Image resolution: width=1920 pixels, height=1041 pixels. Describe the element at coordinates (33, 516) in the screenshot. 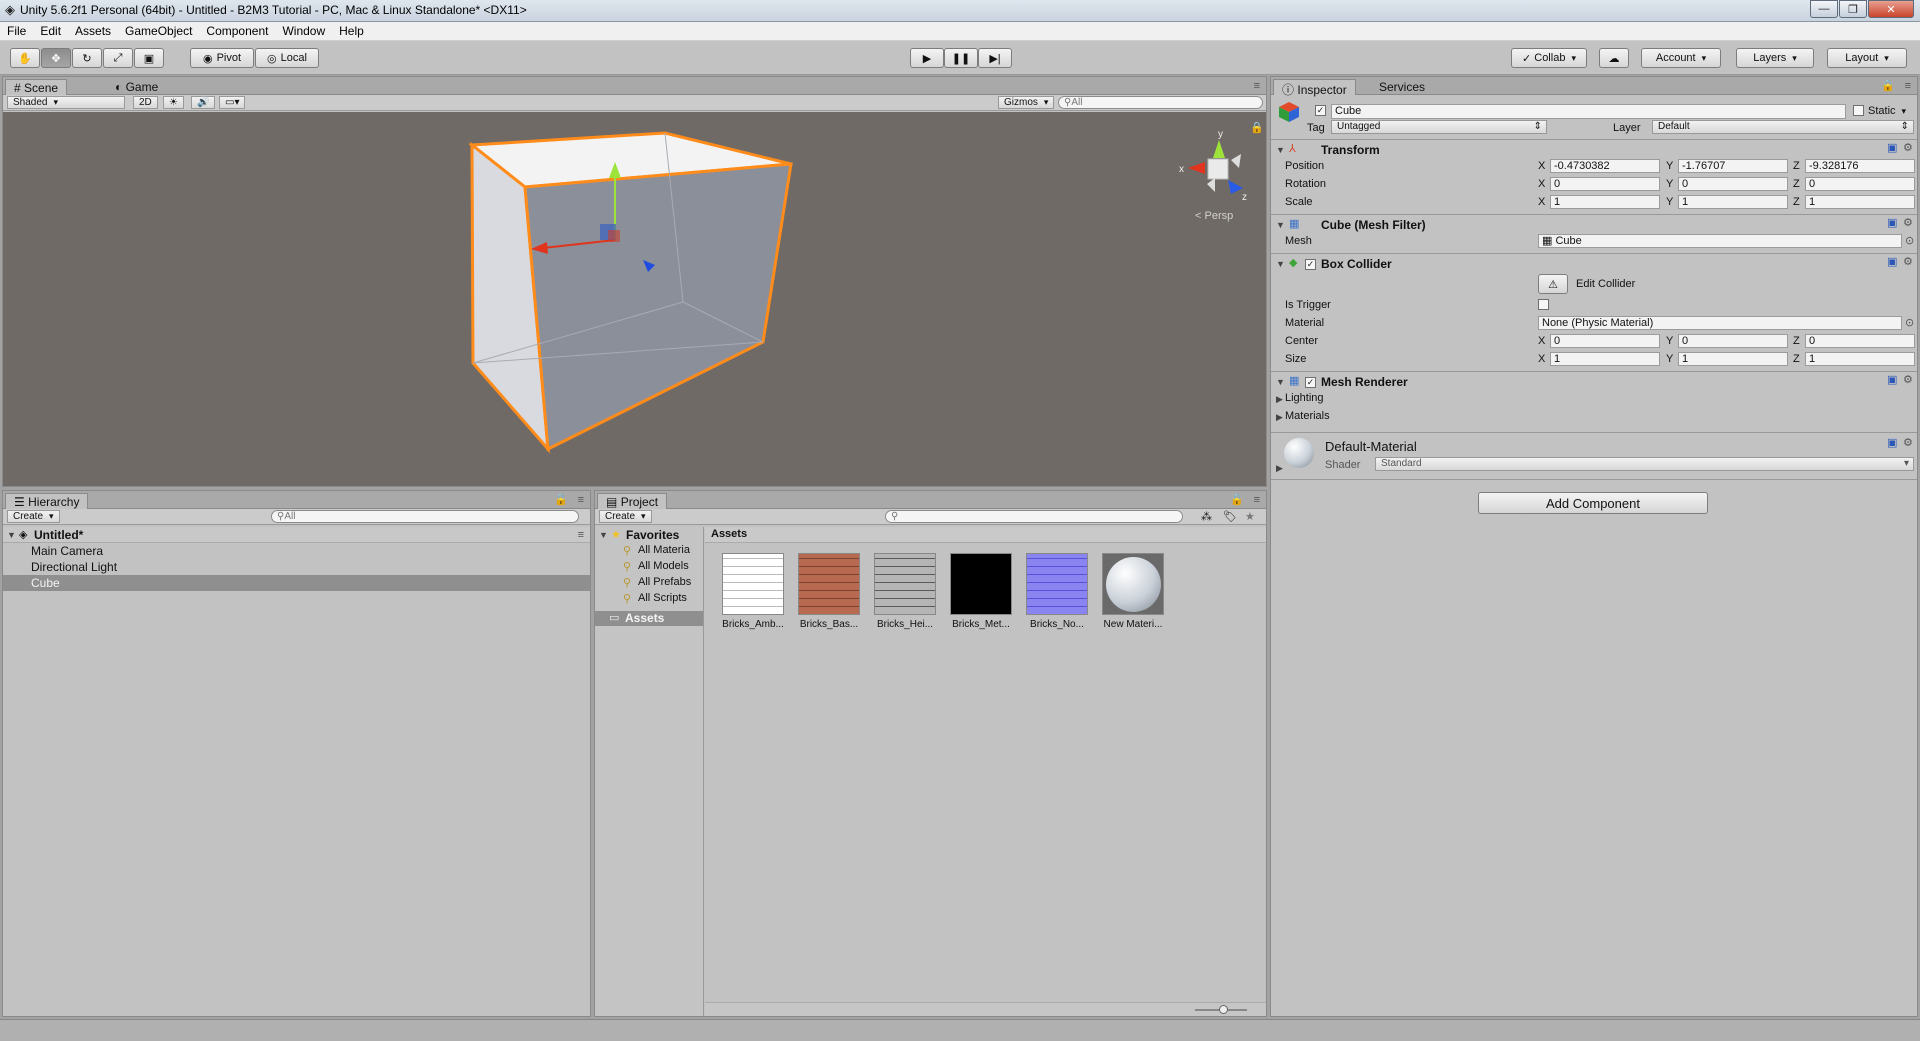

I see `hierarchy-create-button: Create` at that location.